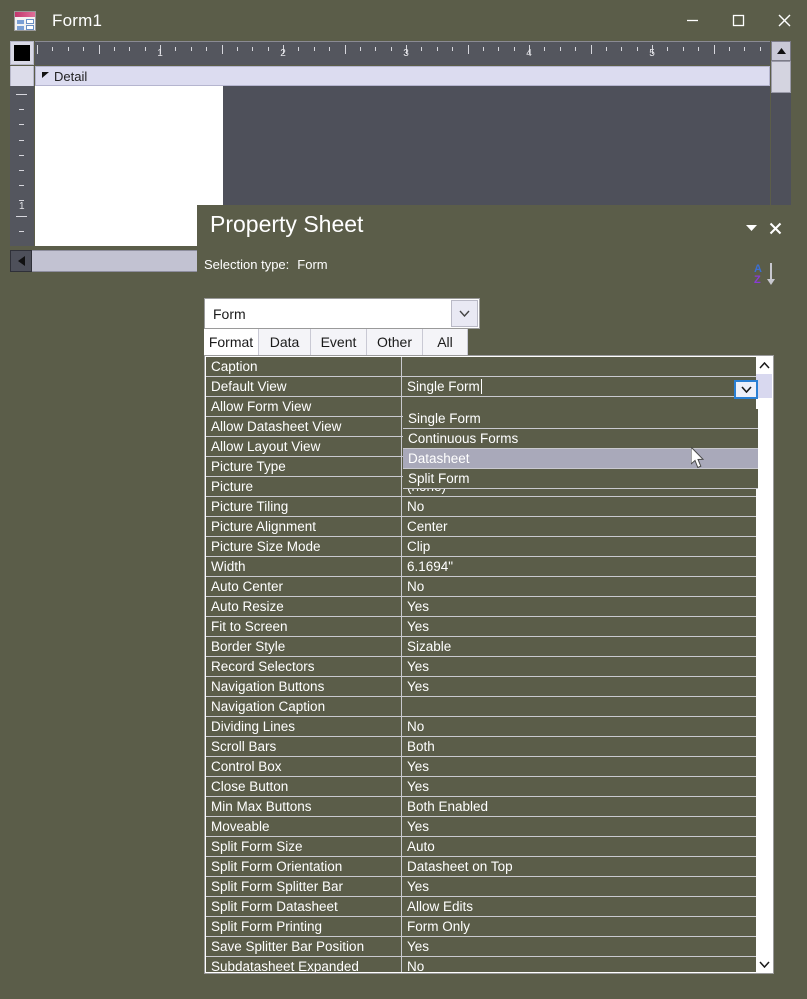 This screenshot has width=807, height=999. What do you see at coordinates (116, 261) in the screenshot?
I see `designer-hscroll-thumb` at bounding box center [116, 261].